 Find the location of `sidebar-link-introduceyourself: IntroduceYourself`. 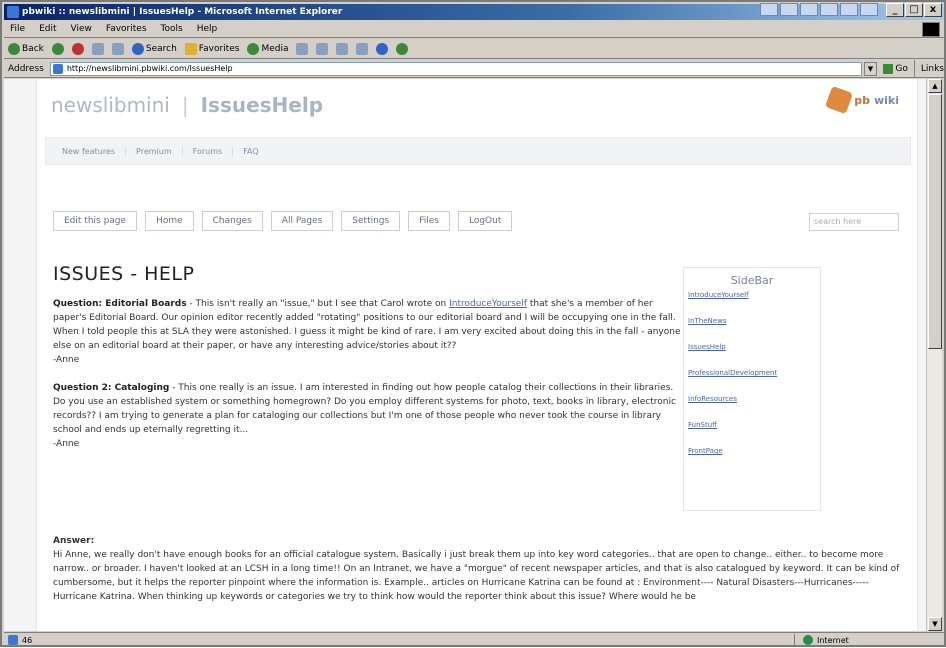

sidebar-link-introduceyourself: IntroduceYourself is located at coordinates (754, 295).